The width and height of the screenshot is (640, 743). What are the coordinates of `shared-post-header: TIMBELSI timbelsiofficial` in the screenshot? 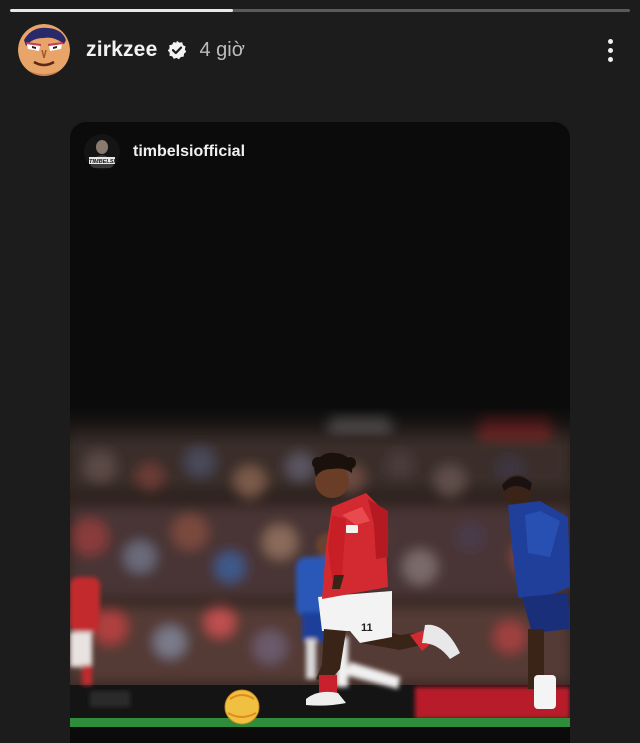 It's located at (164, 152).